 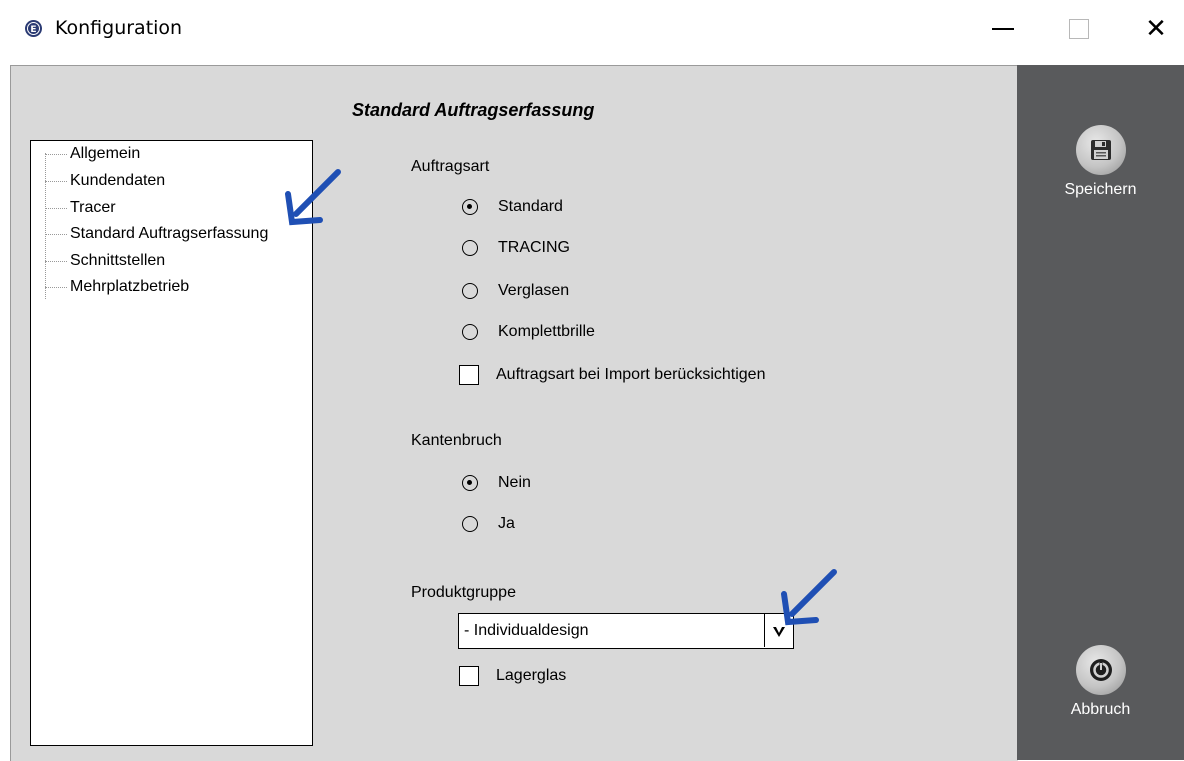 I want to click on title-bar: E Konfiguration ✕, so click(x=592, y=29).